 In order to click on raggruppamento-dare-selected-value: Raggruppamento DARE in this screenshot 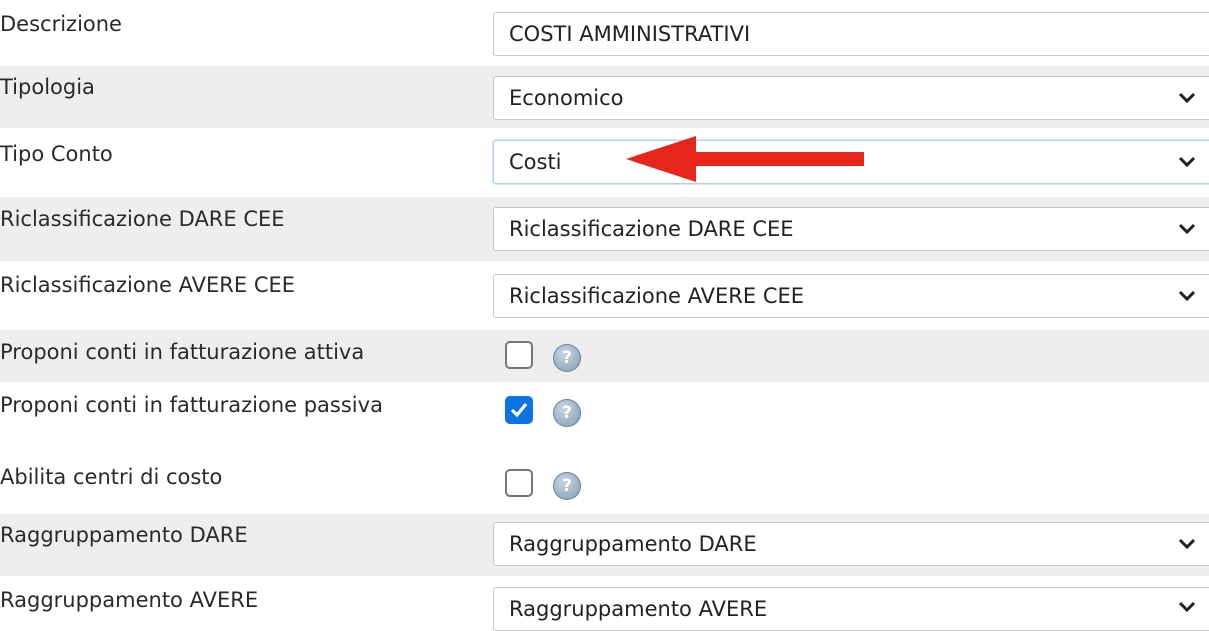, I will do `click(633, 544)`.